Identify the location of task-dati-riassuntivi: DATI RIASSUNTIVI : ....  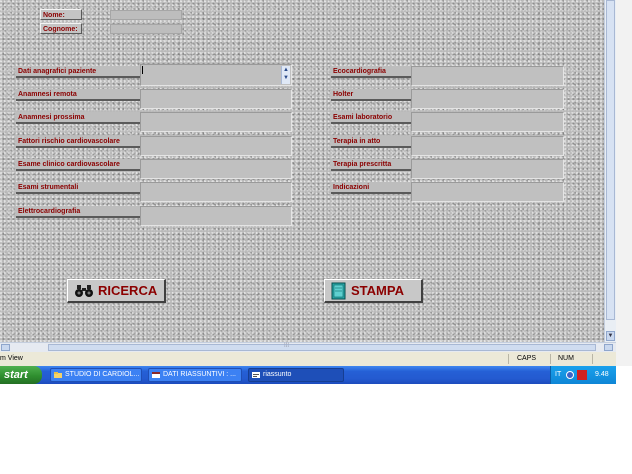
(195, 375).